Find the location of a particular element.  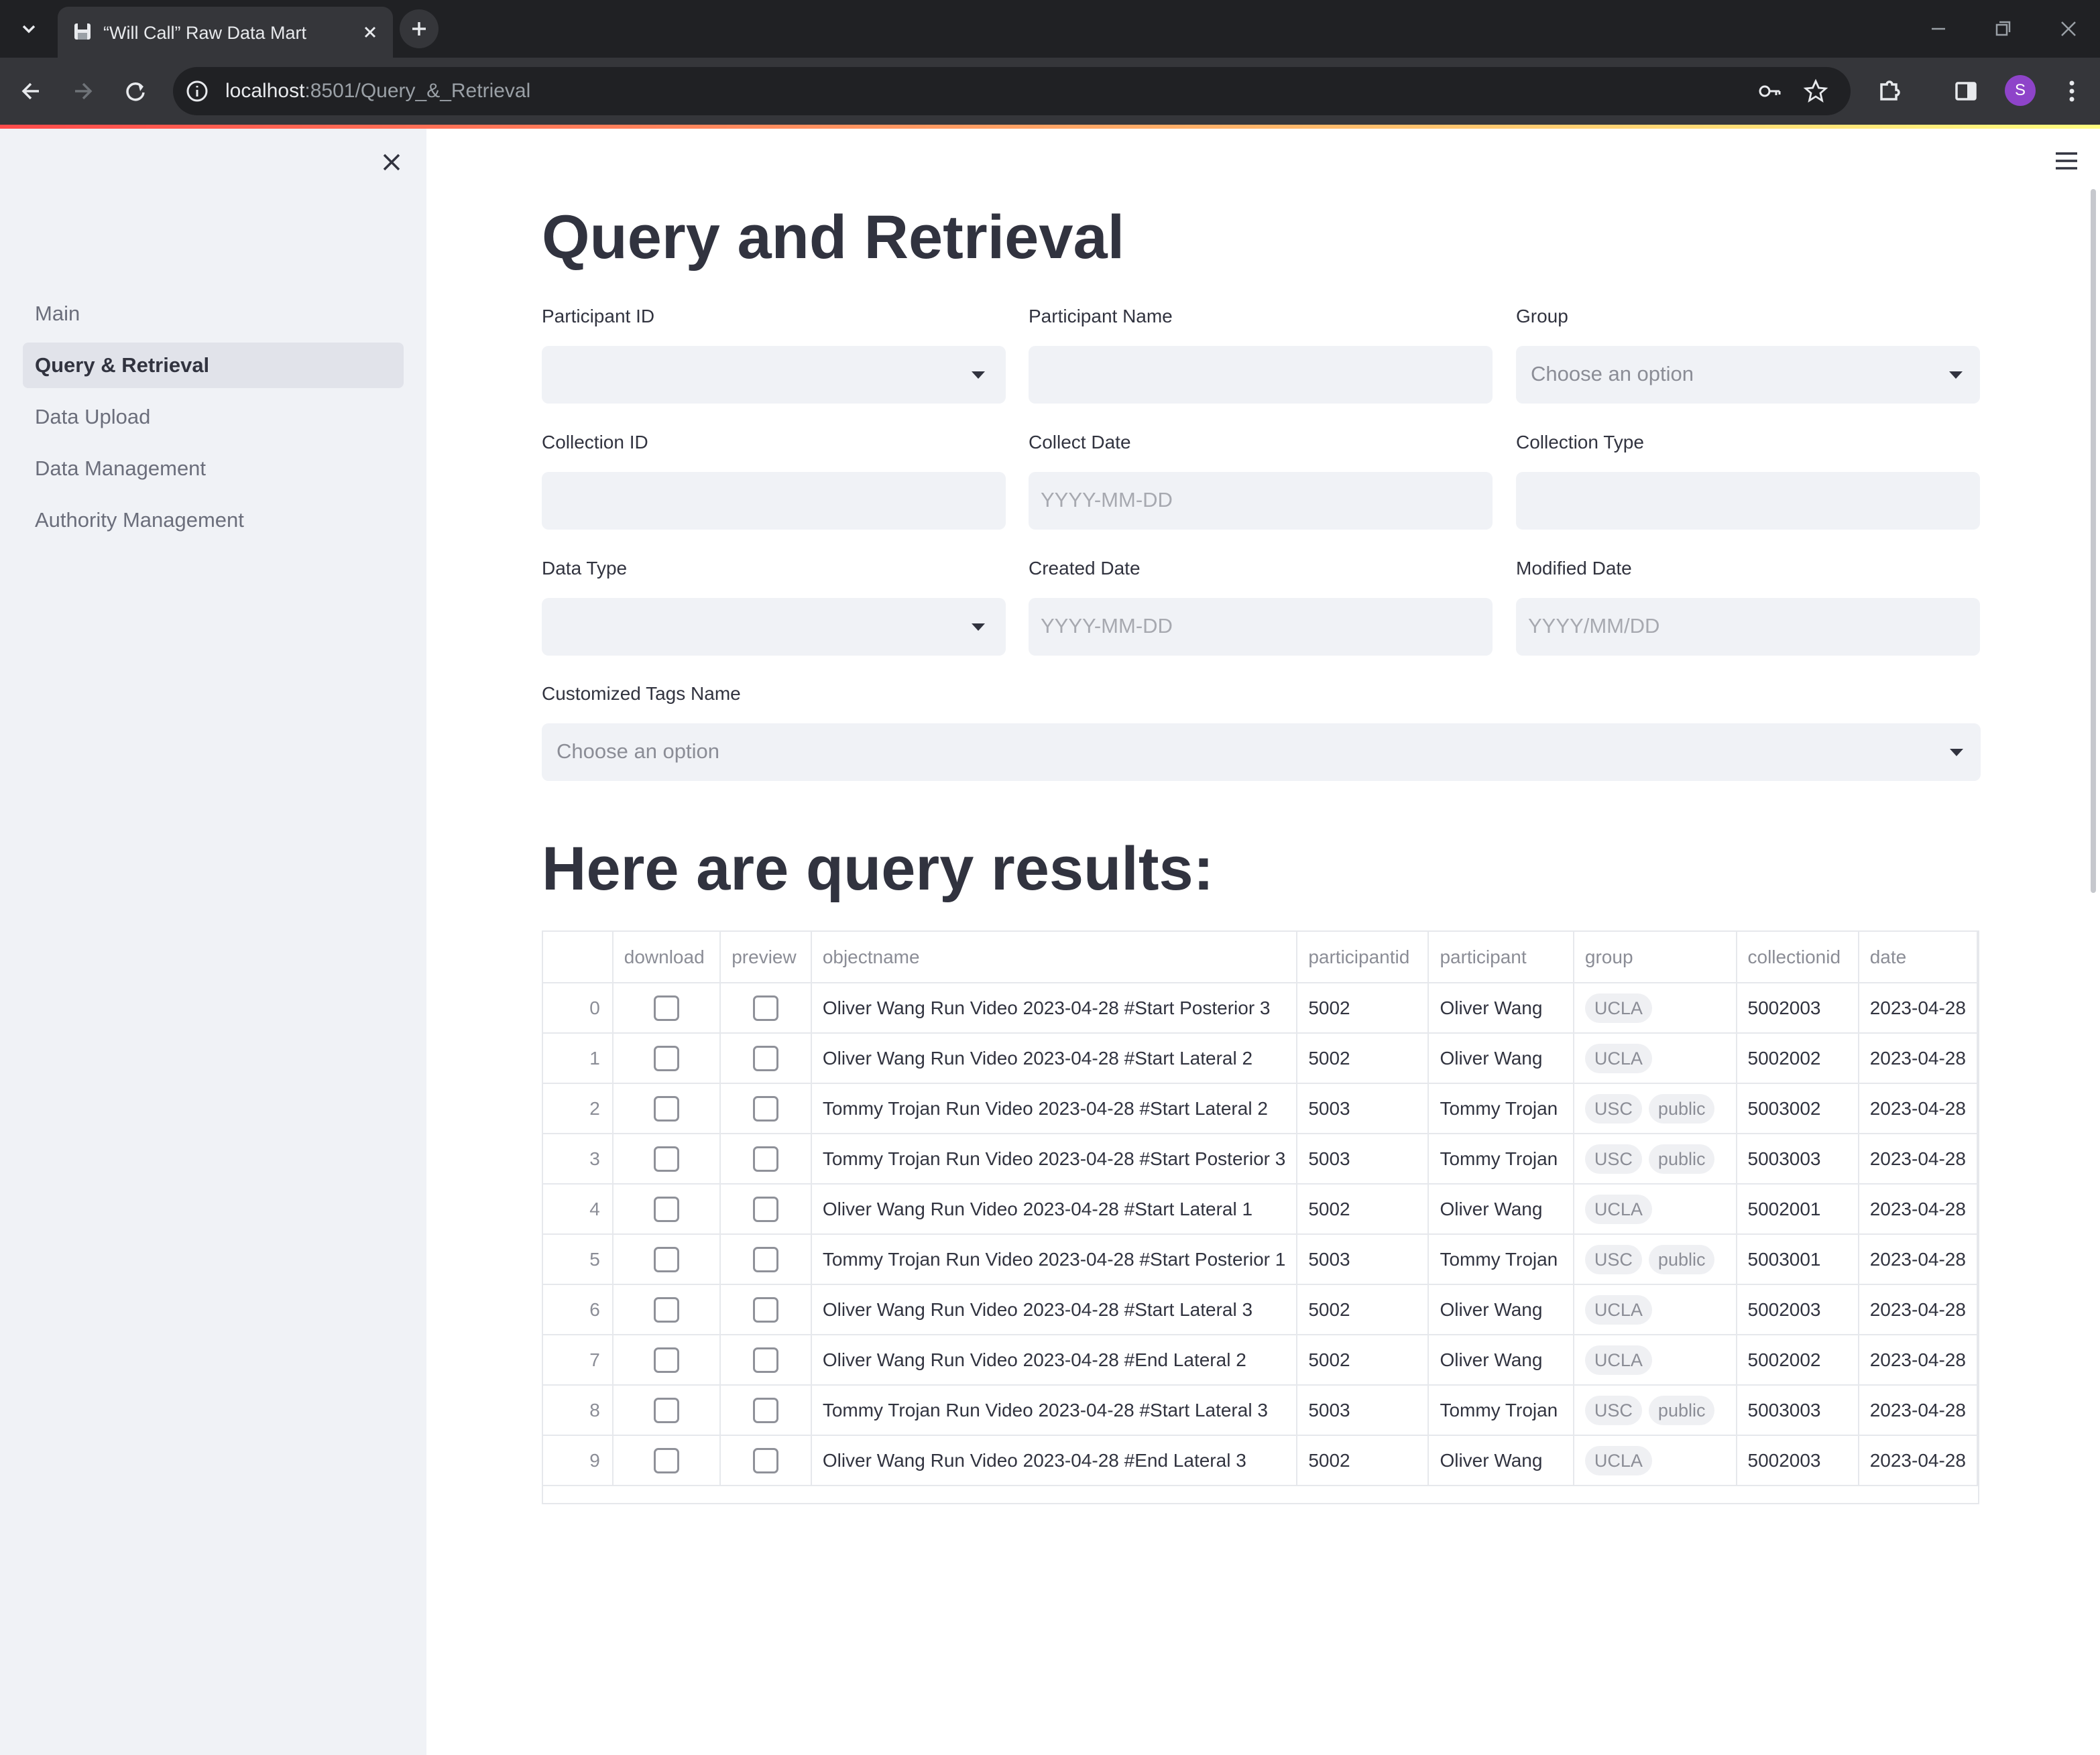

tab-search-chevron-icon is located at coordinates (29, 29).